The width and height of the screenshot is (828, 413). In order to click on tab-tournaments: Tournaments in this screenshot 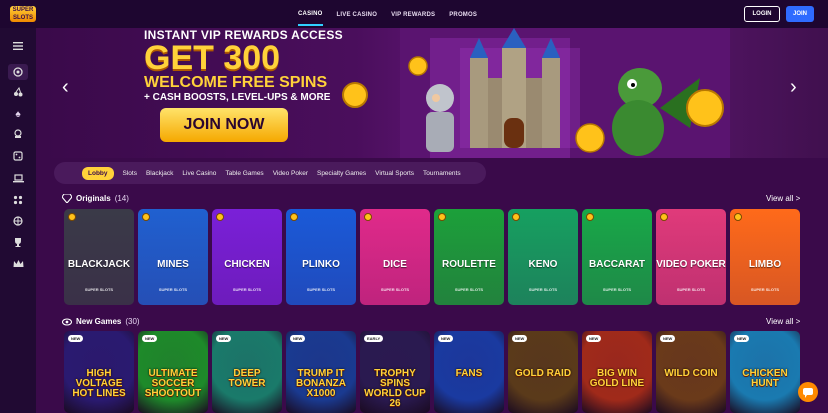, I will do `click(442, 173)`.